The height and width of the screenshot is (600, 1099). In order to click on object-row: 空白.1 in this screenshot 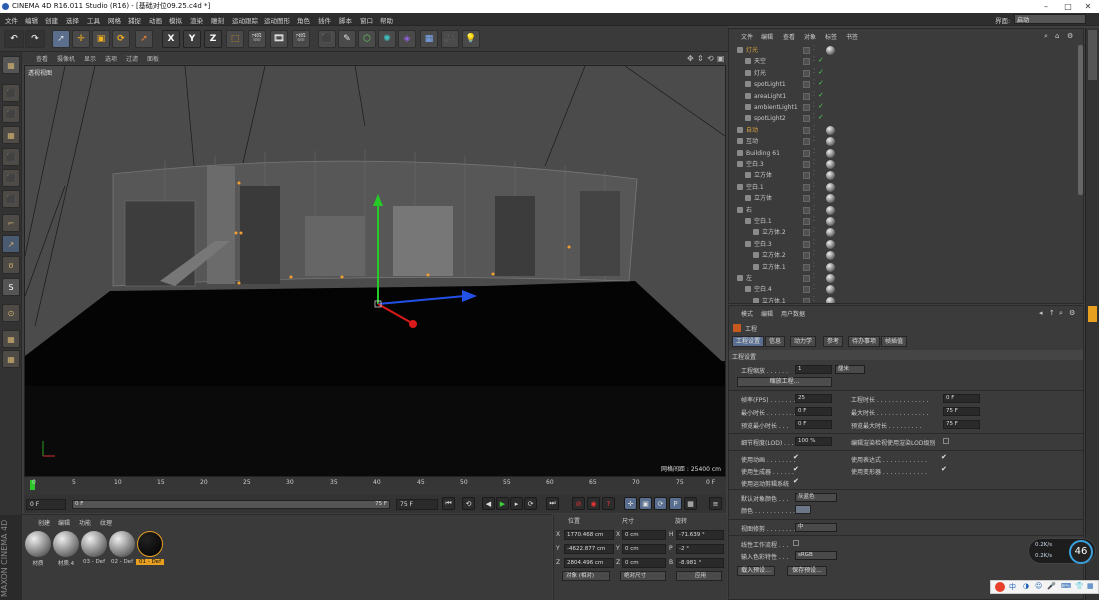, I will do `click(767, 187)`.